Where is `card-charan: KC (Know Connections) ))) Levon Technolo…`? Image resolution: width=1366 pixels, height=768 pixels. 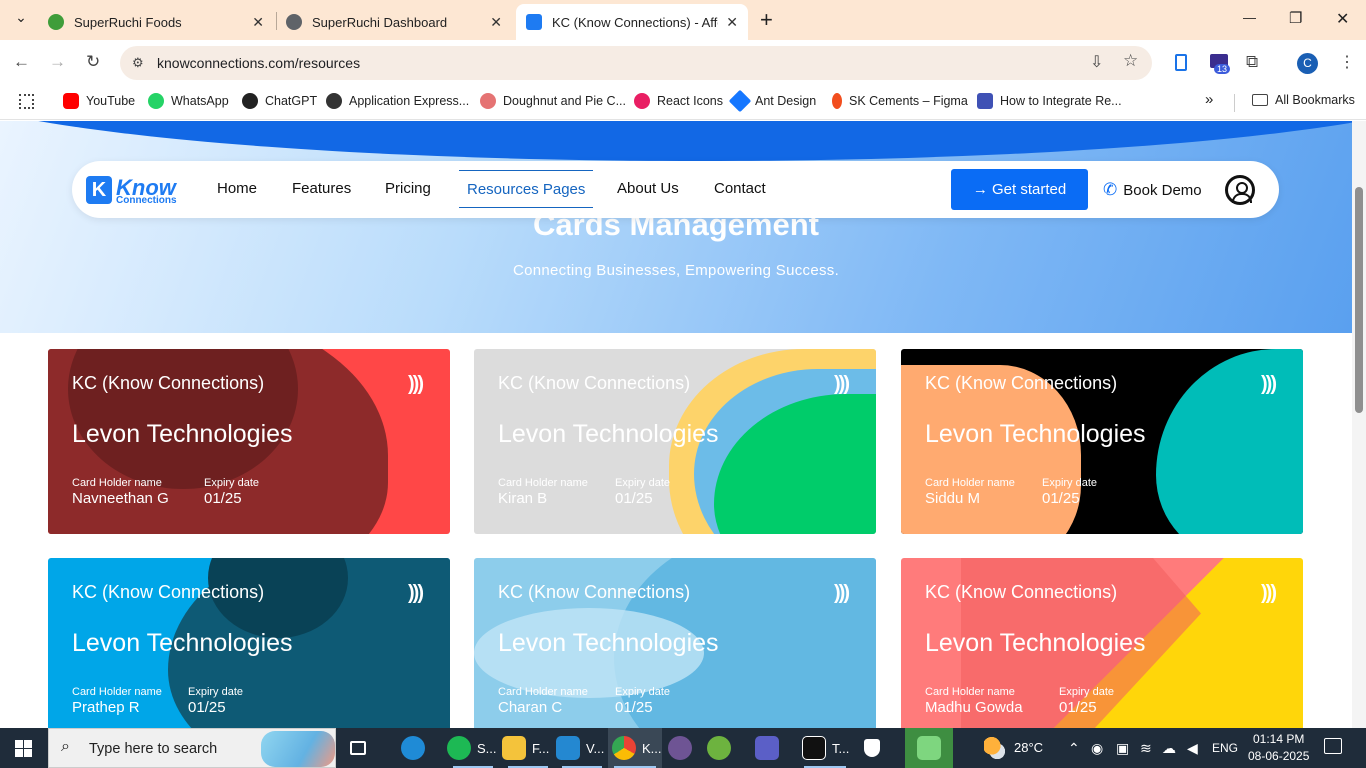 card-charan: KC (Know Connections) ))) Levon Technolo… is located at coordinates (675, 643).